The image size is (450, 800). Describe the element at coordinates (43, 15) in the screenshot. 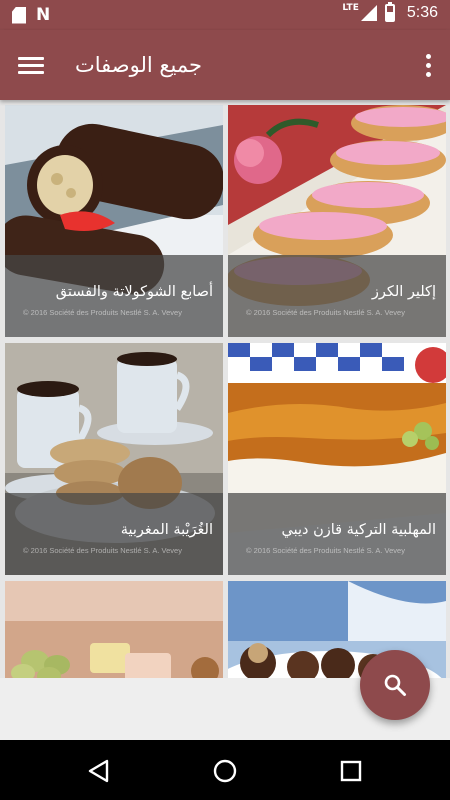

I see `n-icon: N` at that location.